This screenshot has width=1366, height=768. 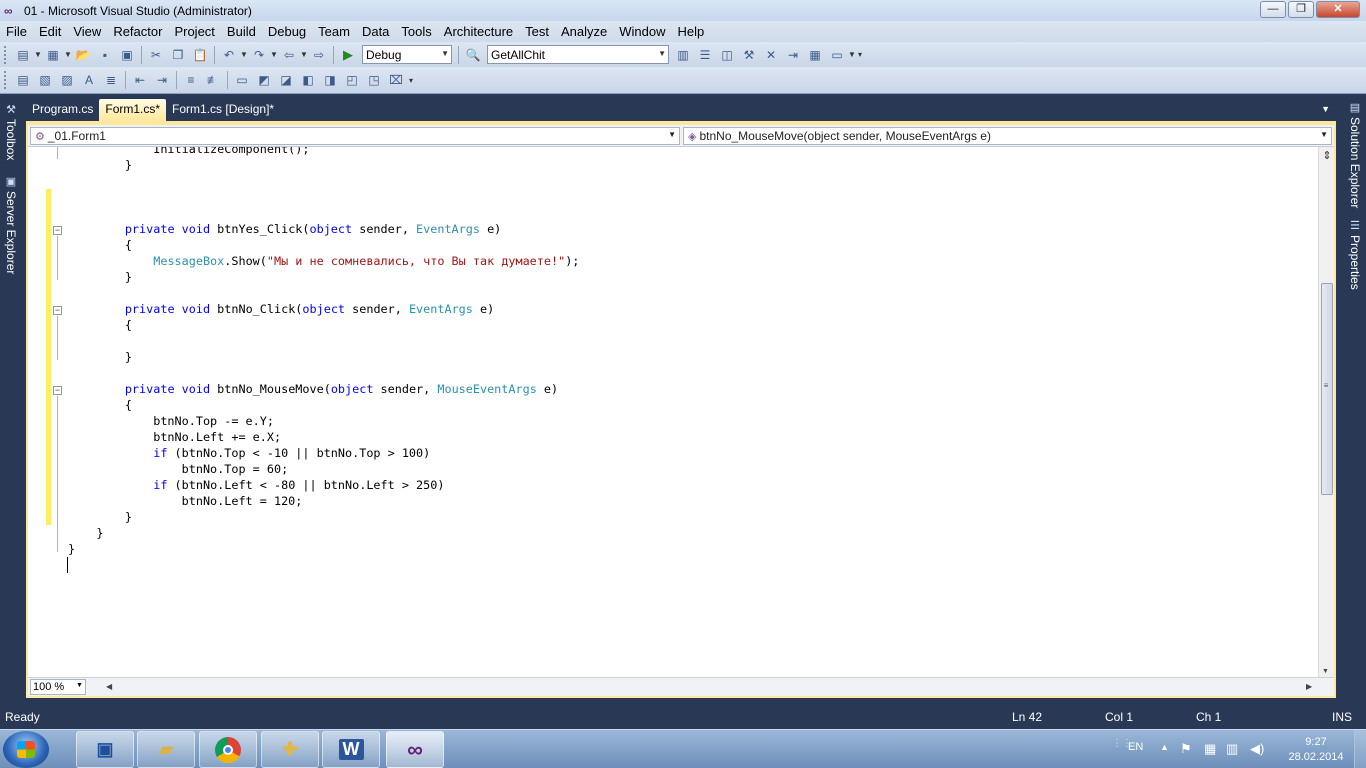 What do you see at coordinates (578, 54) in the screenshot?
I see `find-combo: GetAllChit ▼` at bounding box center [578, 54].